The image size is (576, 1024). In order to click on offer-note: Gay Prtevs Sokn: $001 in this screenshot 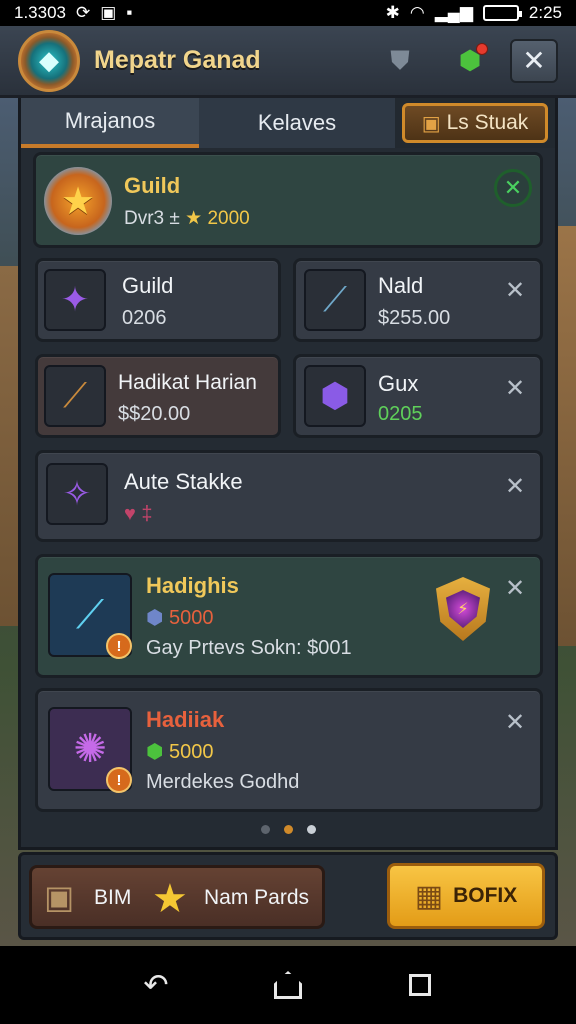, I will do `click(249, 648)`.